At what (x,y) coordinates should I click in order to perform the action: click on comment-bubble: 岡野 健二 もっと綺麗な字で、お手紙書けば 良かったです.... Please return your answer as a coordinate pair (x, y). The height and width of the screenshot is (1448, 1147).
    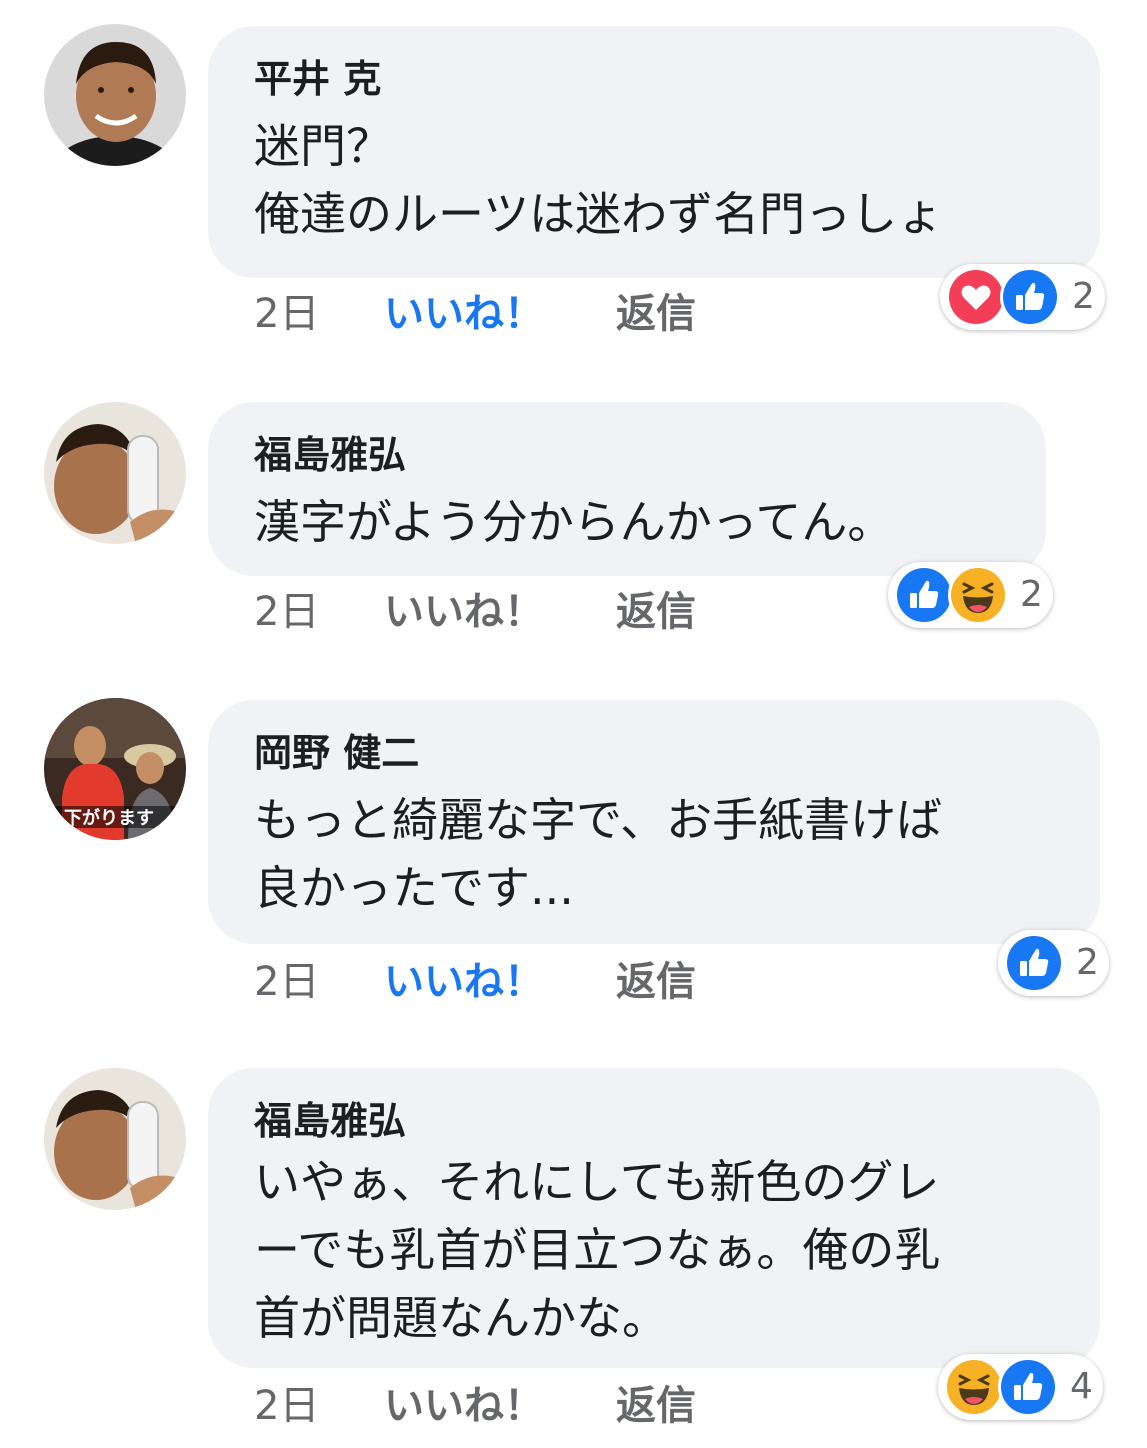
    Looking at the image, I should click on (654, 822).